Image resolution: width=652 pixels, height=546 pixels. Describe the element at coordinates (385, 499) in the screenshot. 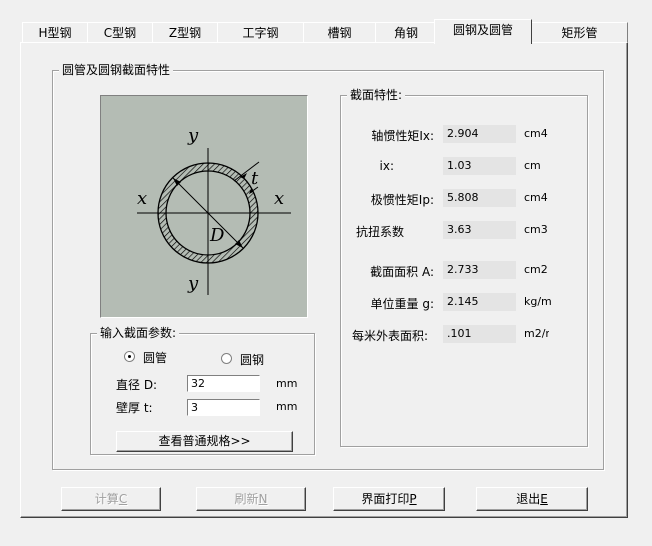

I see `print-button-label: 界面打印` at that location.